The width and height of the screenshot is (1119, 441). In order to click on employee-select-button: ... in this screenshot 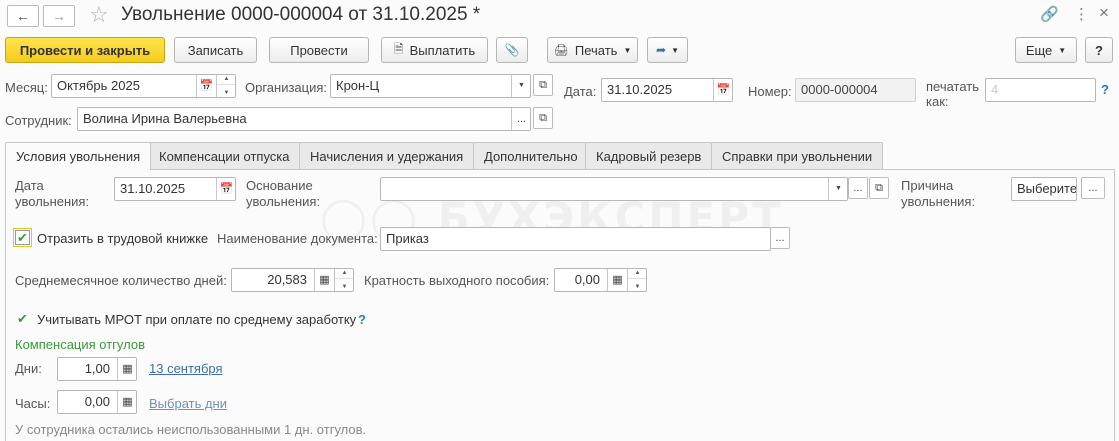, I will do `click(520, 119)`.